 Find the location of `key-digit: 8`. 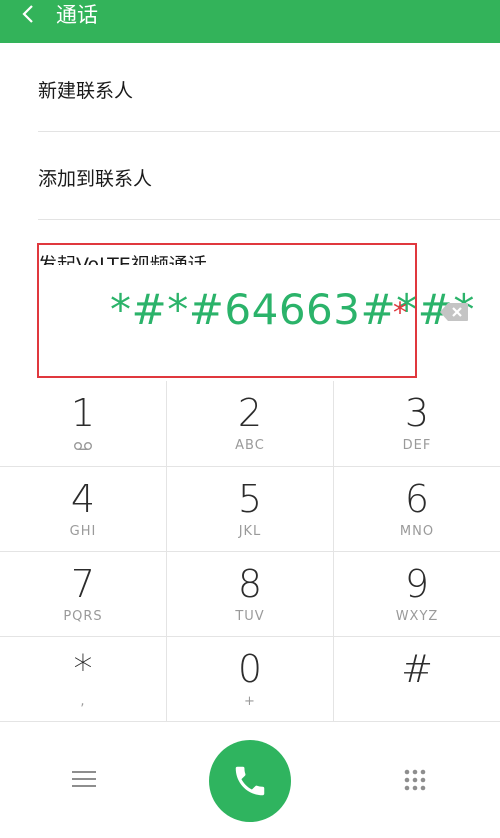

key-digit: 8 is located at coordinates (250, 584).